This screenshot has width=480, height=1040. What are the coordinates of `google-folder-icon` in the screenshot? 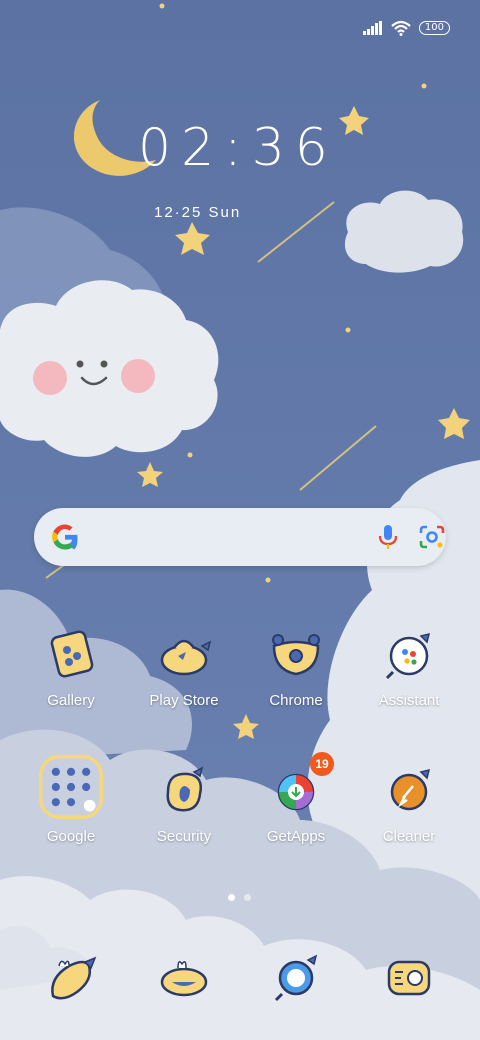 It's located at (71, 787).